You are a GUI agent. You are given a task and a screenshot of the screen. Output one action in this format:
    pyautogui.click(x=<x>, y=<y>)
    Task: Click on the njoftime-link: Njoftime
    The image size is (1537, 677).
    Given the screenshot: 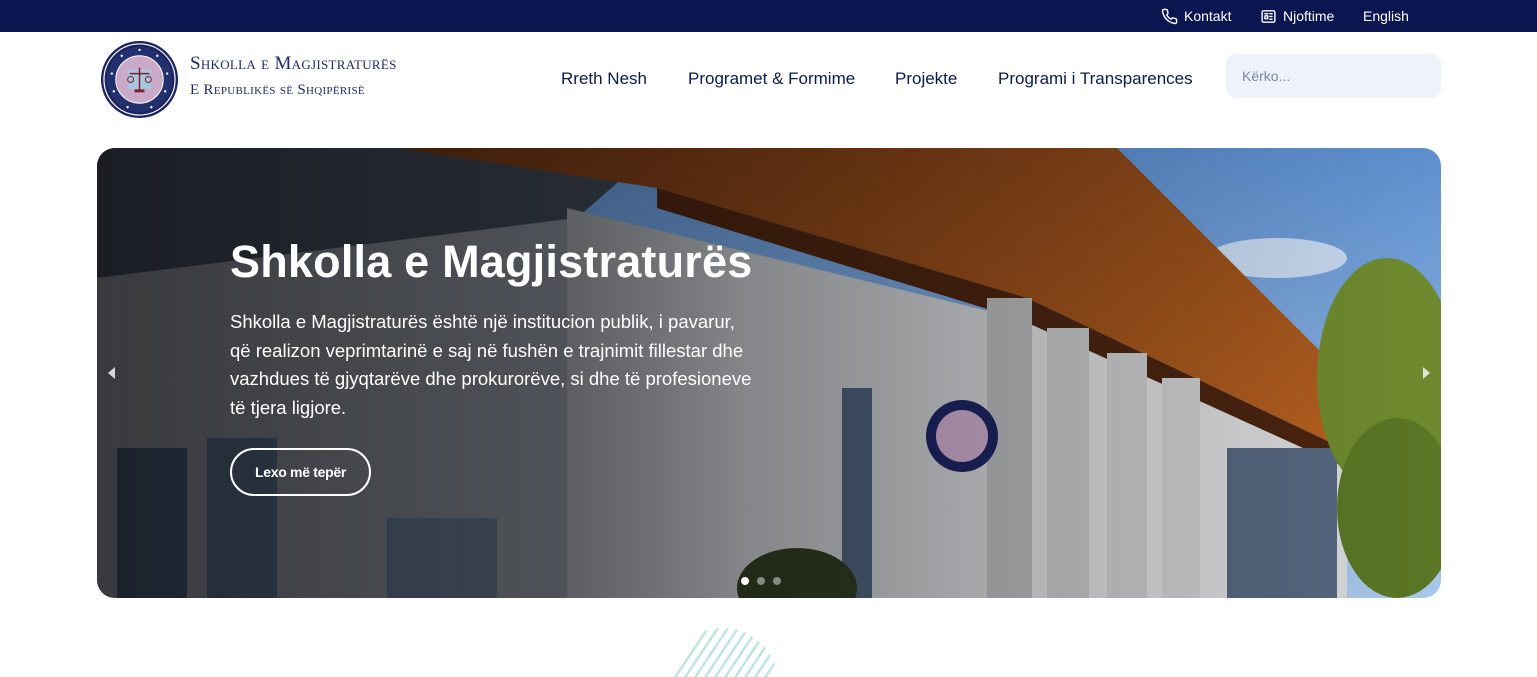 What is the action you would take?
    pyautogui.click(x=1297, y=16)
    